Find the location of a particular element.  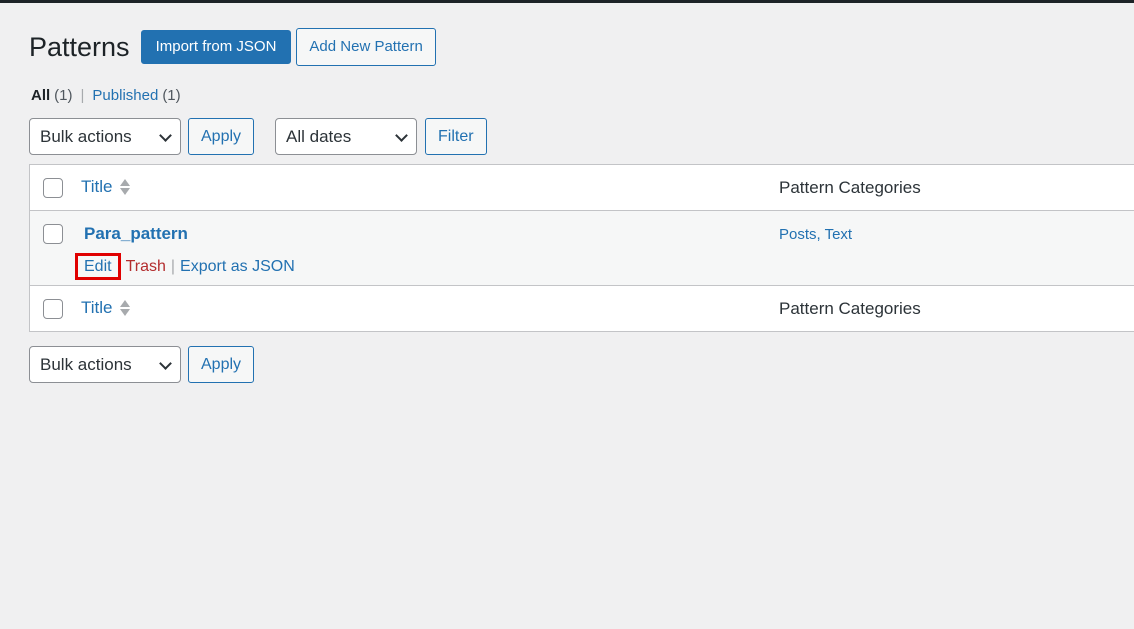

title-column-label: Title is located at coordinates (97, 186).